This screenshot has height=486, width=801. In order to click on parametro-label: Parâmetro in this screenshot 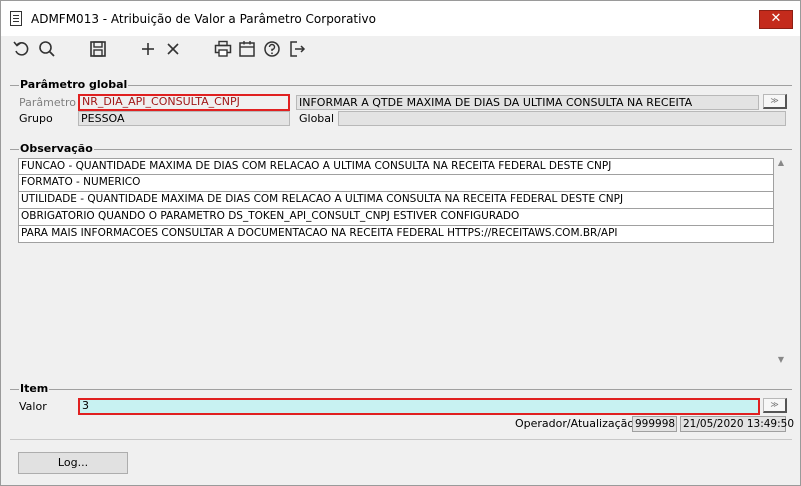, I will do `click(47, 102)`.